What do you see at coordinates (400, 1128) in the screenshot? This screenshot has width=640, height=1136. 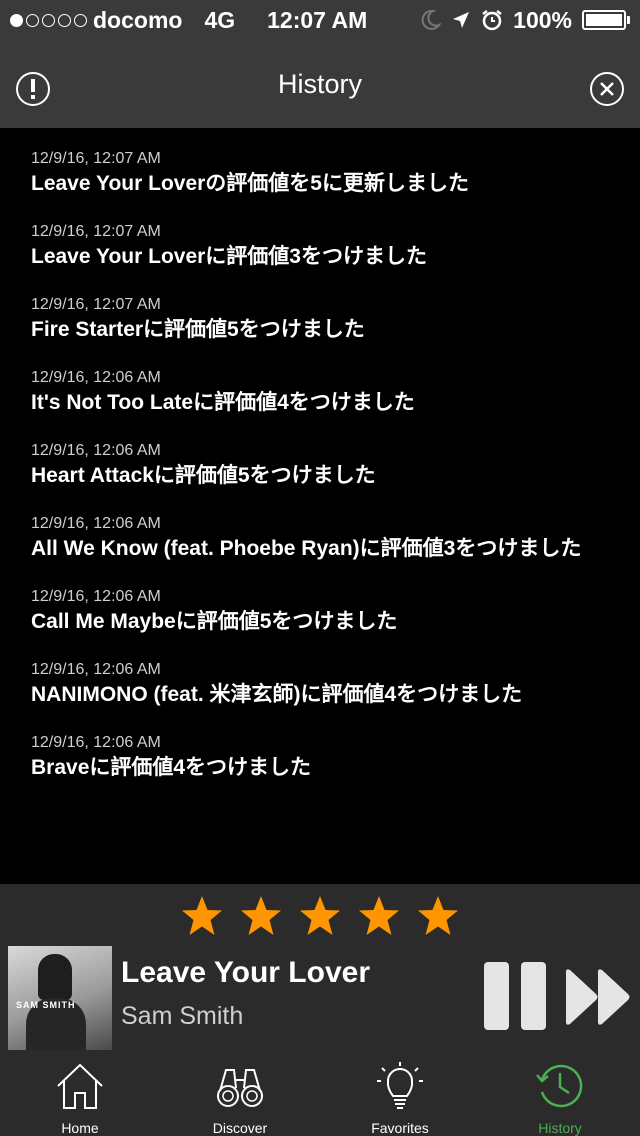 I see `tab-label: Favorites` at bounding box center [400, 1128].